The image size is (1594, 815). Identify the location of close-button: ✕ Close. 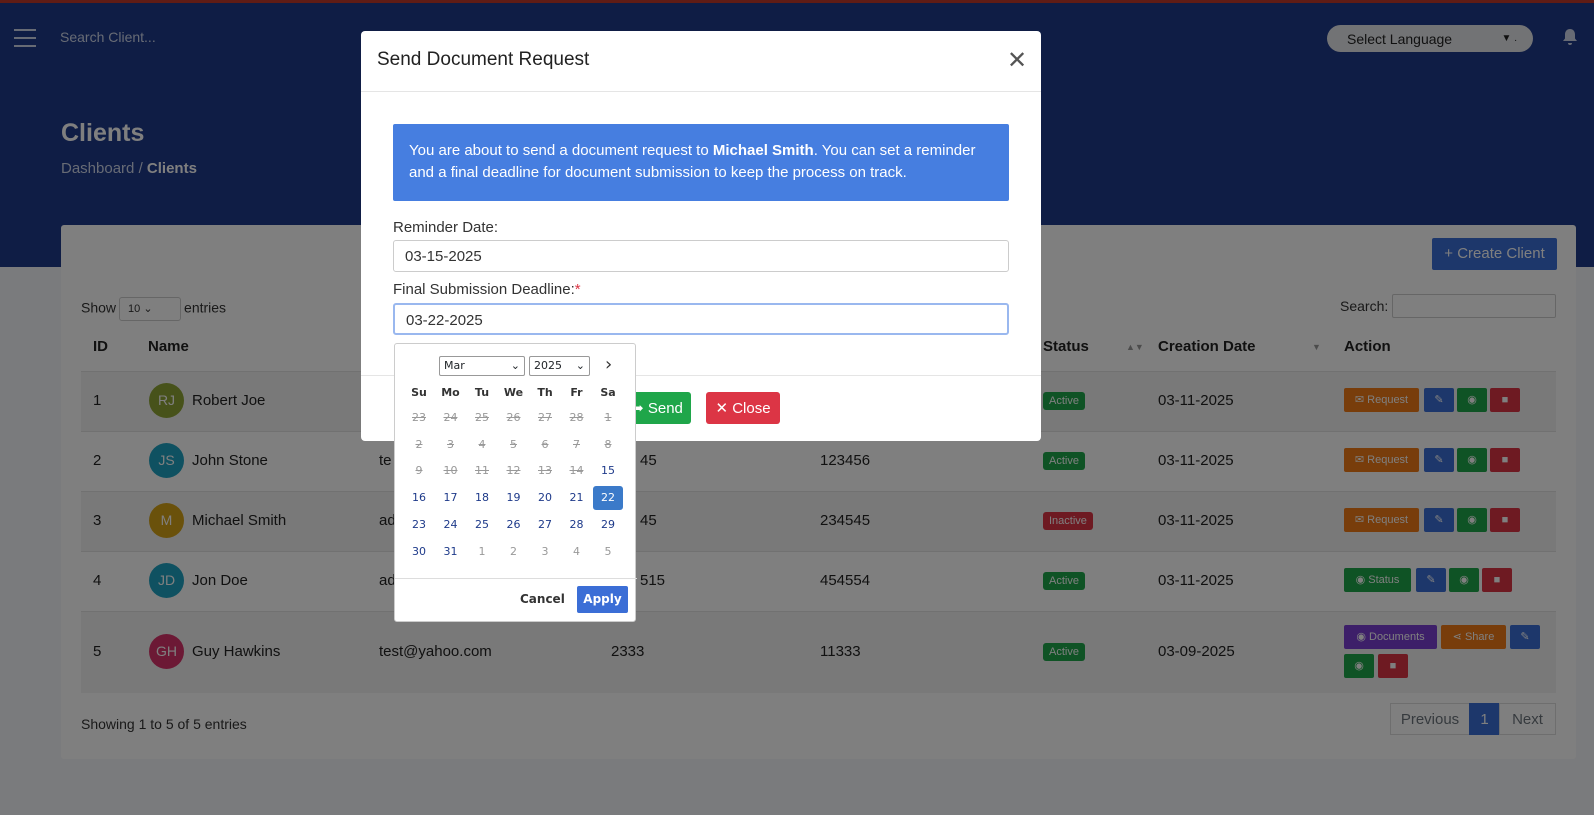
(743, 408).